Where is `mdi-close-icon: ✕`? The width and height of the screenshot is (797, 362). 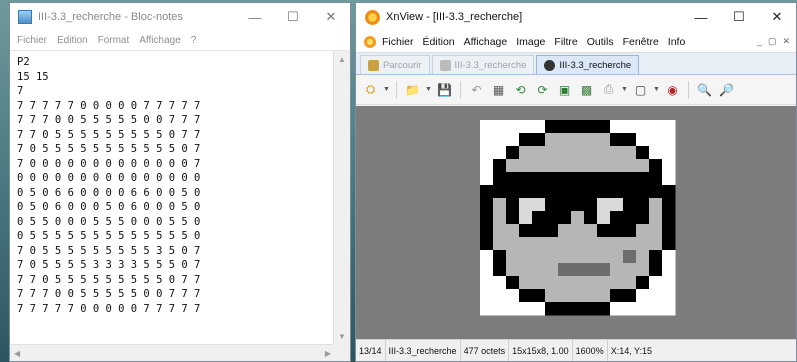 mdi-close-icon: ✕ is located at coordinates (786, 41).